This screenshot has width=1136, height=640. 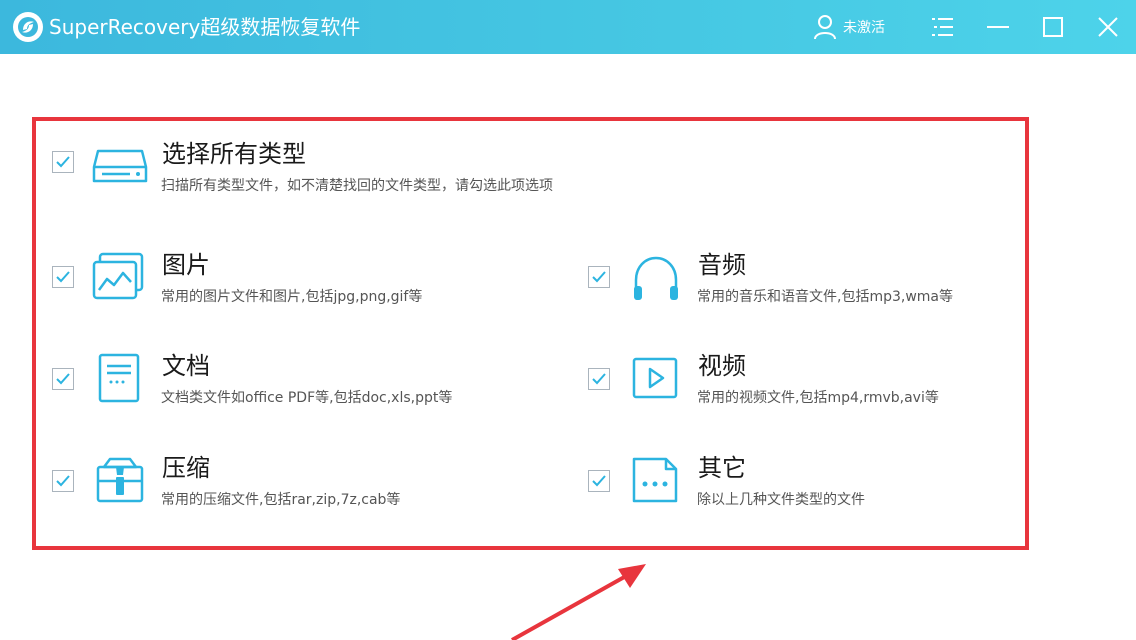 I want to click on option-description: 文档类文件如office PDF等,包括doc,xls,ppt等, so click(x=307, y=398).